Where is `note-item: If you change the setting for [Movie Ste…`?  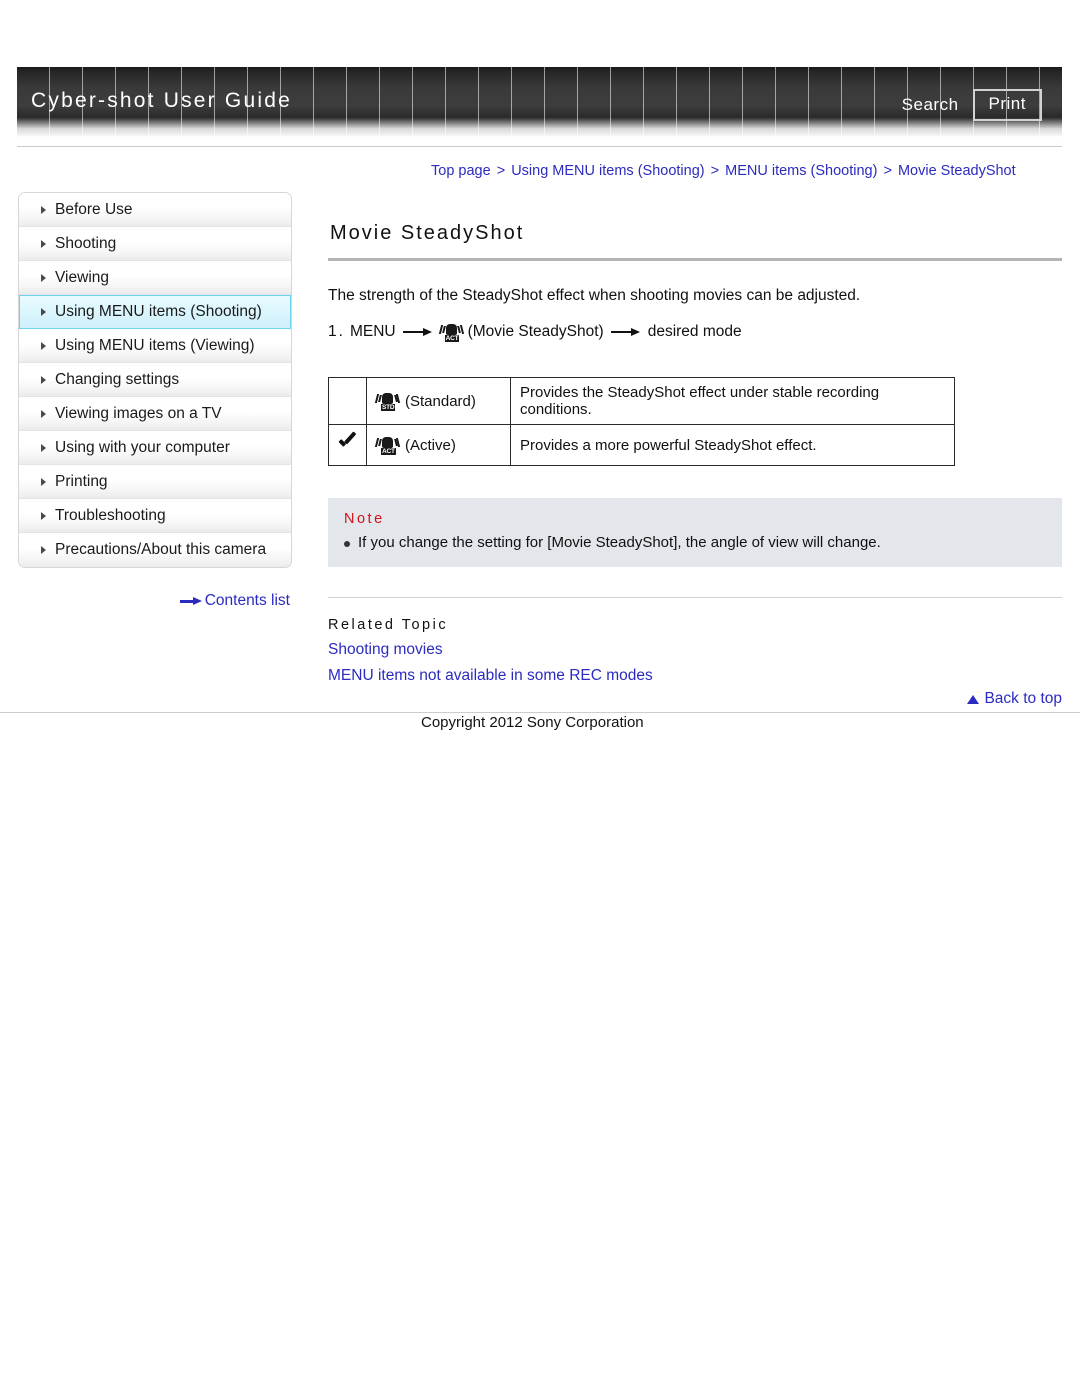
note-item: If you change the setting for [Movie Ste… is located at coordinates (695, 542).